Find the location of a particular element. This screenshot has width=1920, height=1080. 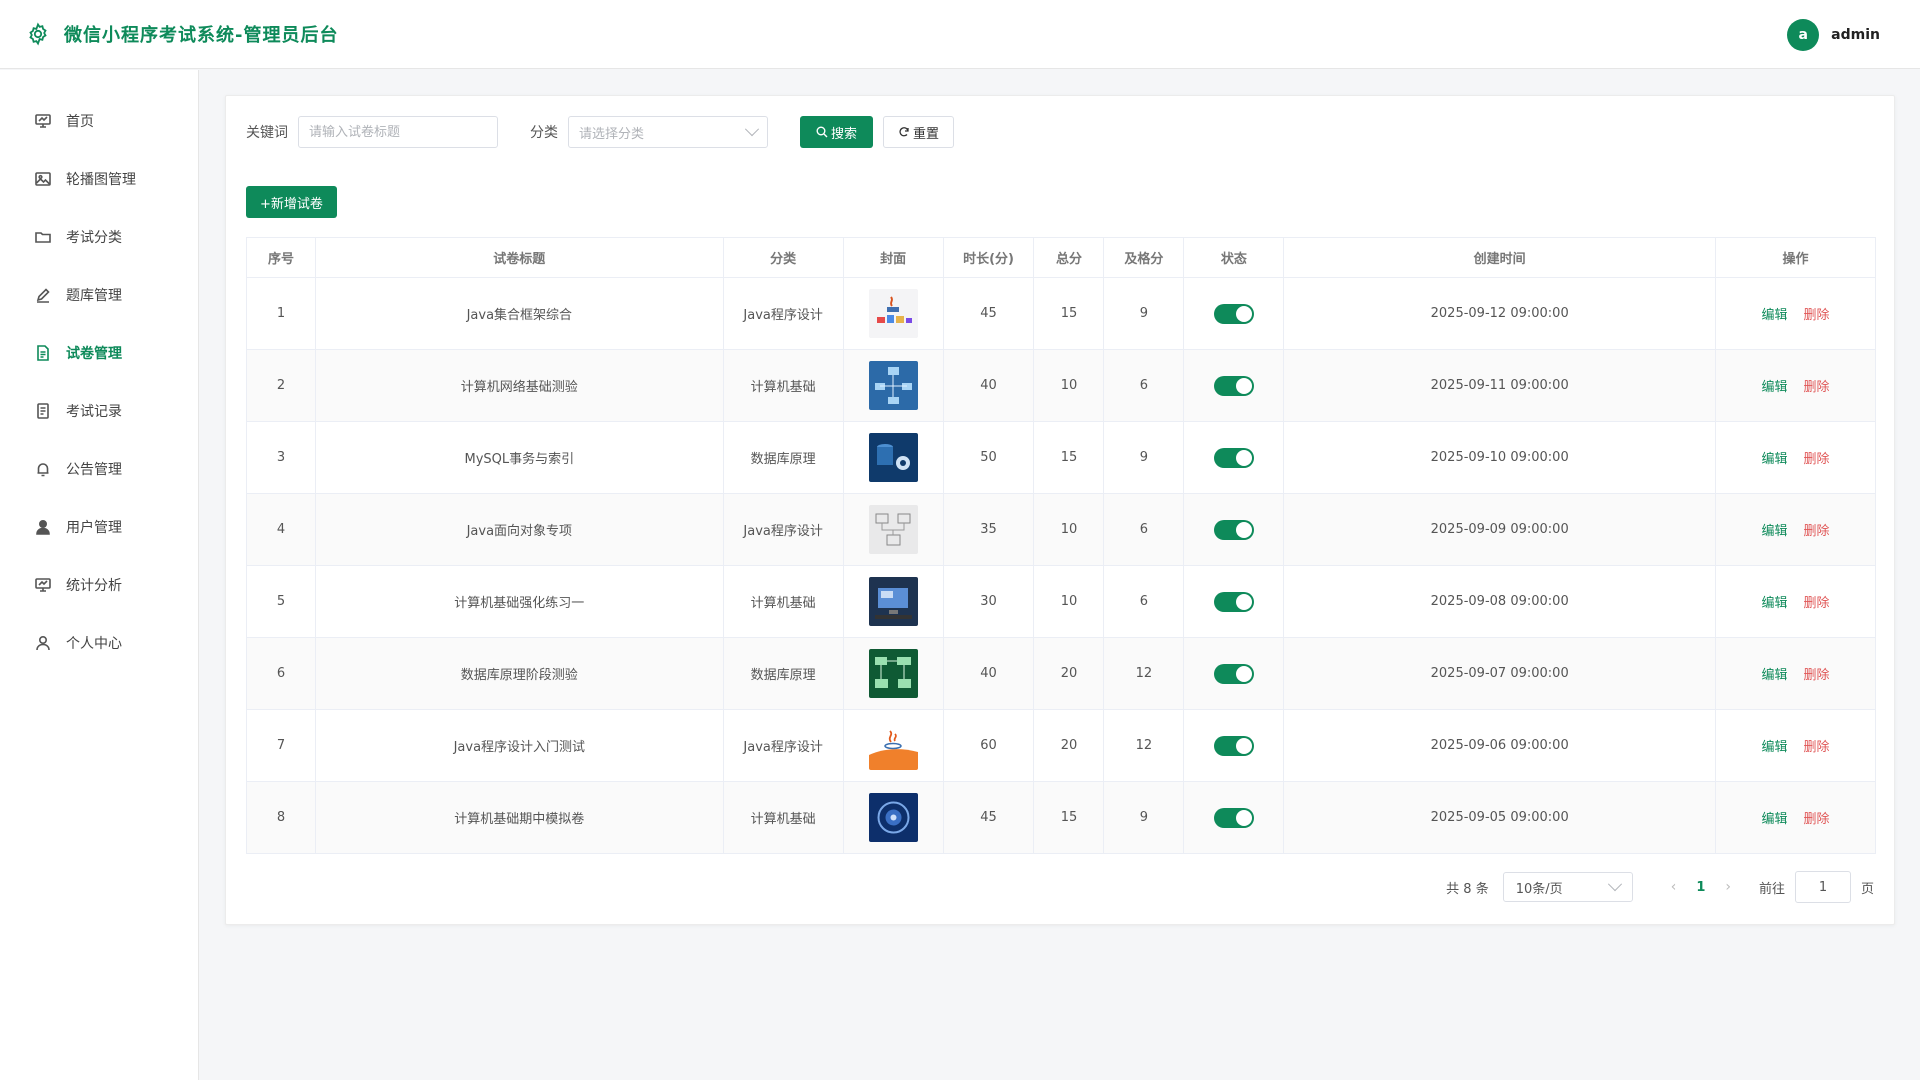

add-paper-button: +新增试卷 is located at coordinates (291, 202).